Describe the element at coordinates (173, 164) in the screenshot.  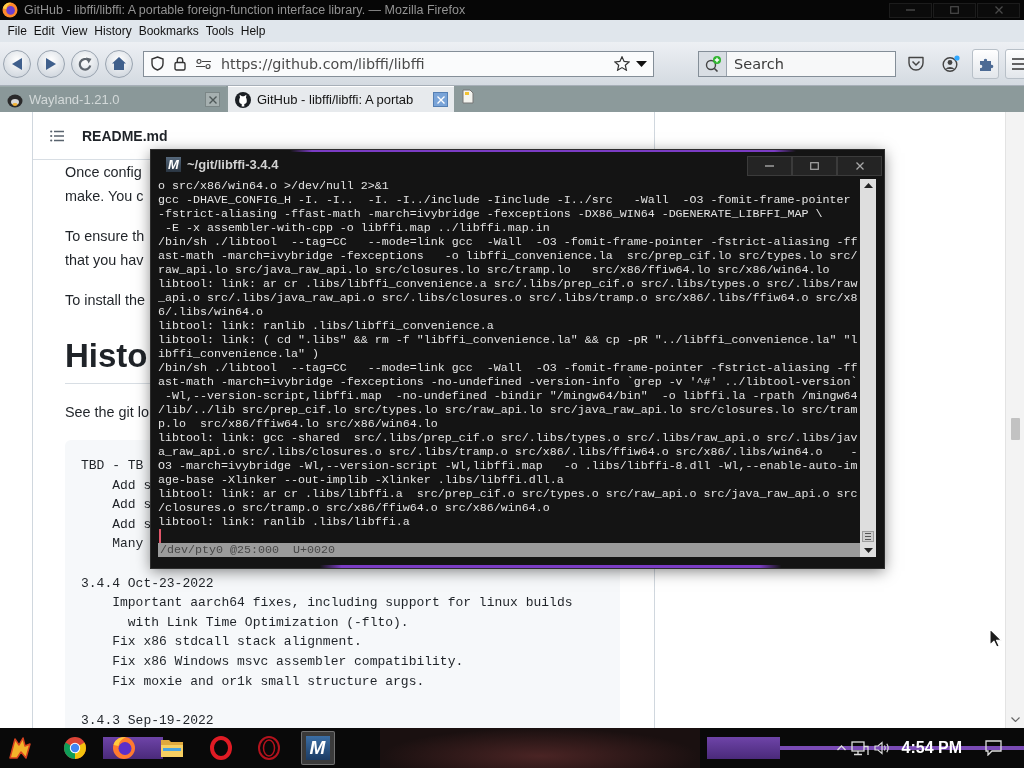
I see `app-logo: M` at that location.